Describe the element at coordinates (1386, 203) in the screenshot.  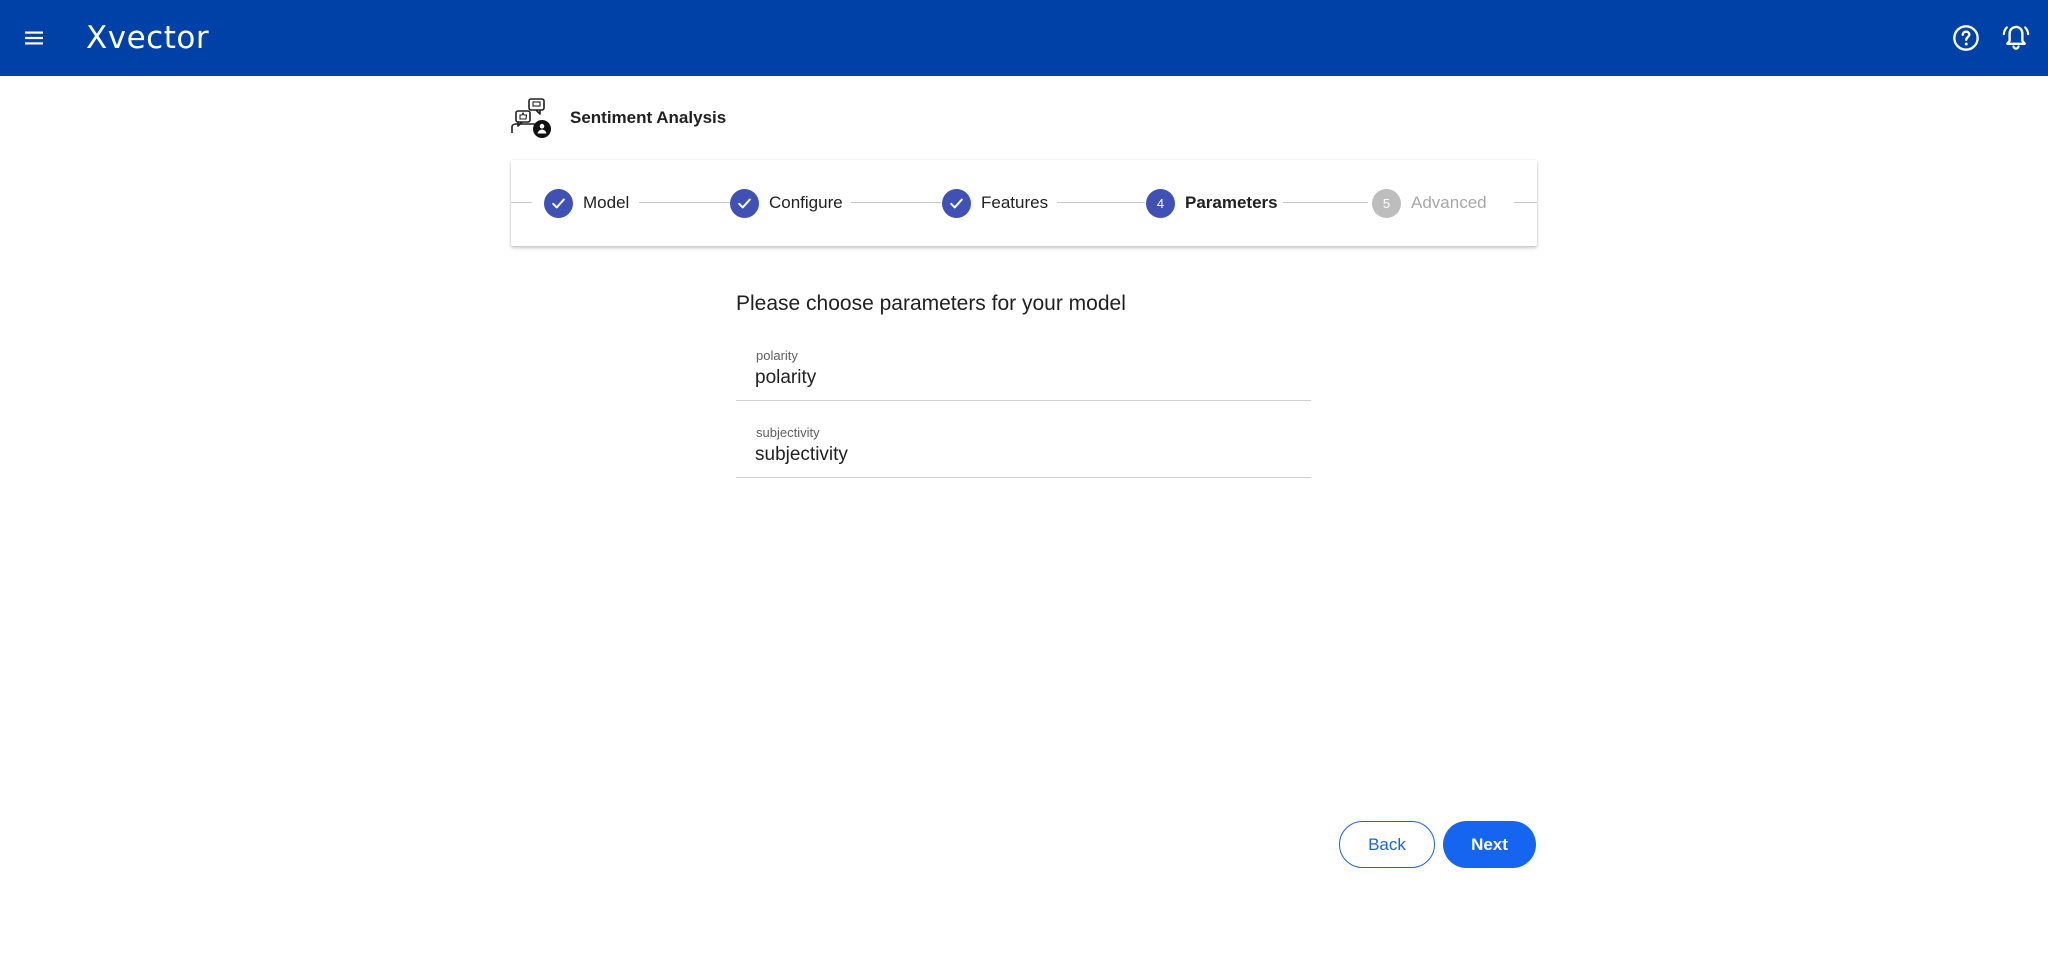
I see `step-number-badge: 5` at that location.